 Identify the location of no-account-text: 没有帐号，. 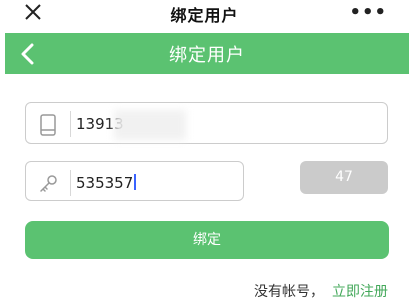
(289, 292).